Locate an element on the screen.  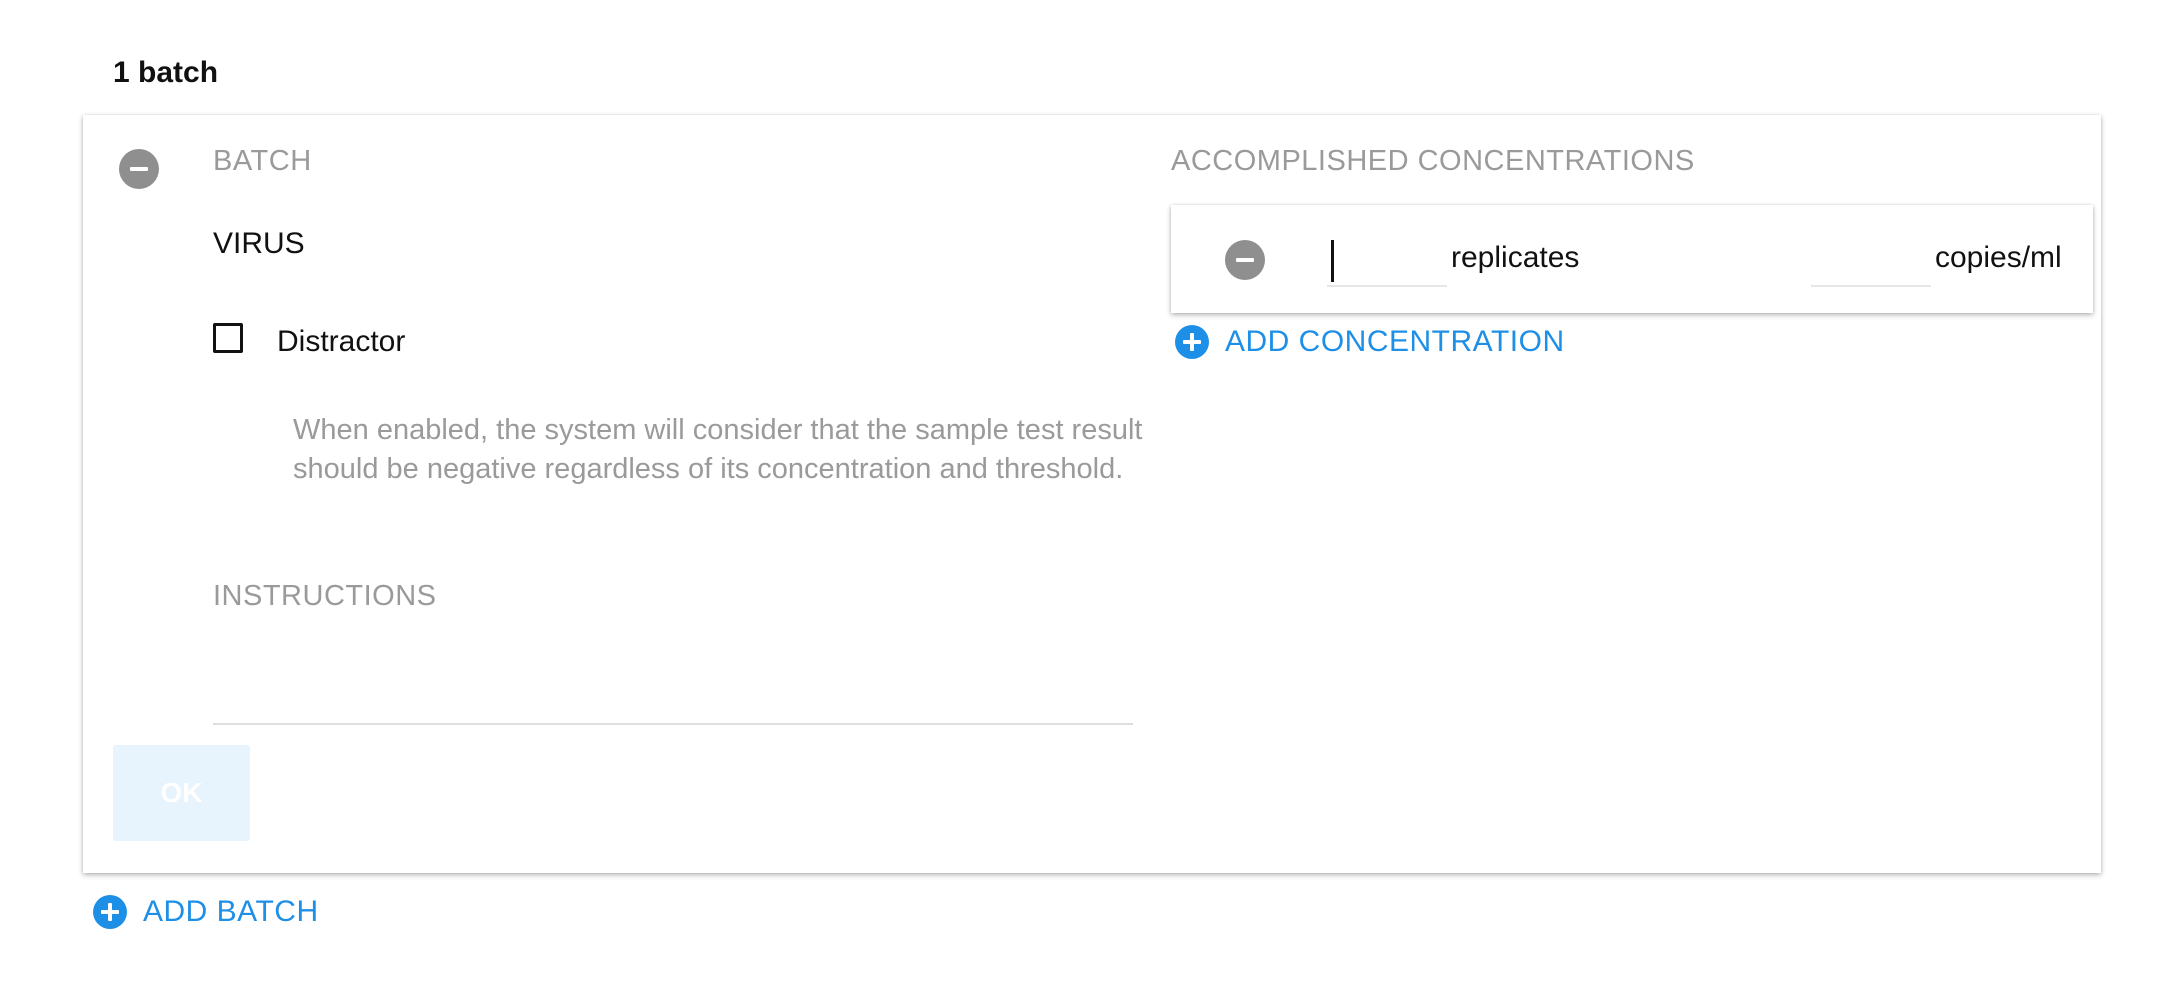
add-concentration-label: ADD CONCENTRATION is located at coordinates (1395, 341).